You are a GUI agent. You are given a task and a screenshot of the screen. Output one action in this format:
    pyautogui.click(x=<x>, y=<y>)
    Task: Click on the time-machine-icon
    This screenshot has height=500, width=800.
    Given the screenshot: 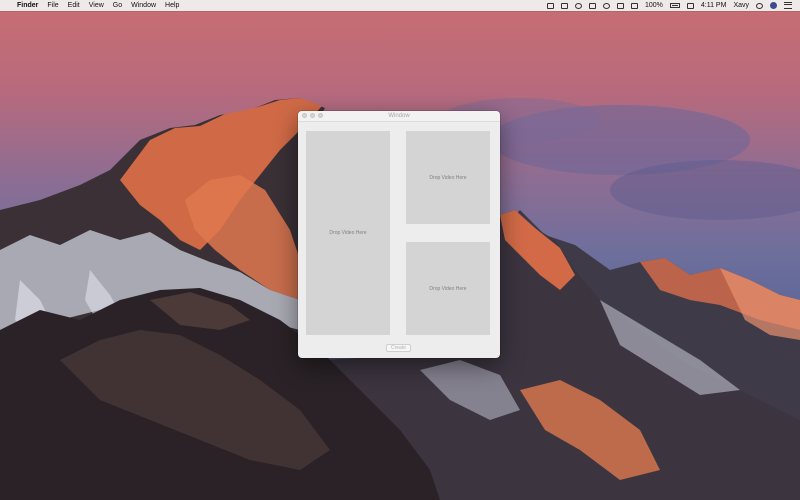 What is the action you would take?
    pyautogui.click(x=578, y=5)
    